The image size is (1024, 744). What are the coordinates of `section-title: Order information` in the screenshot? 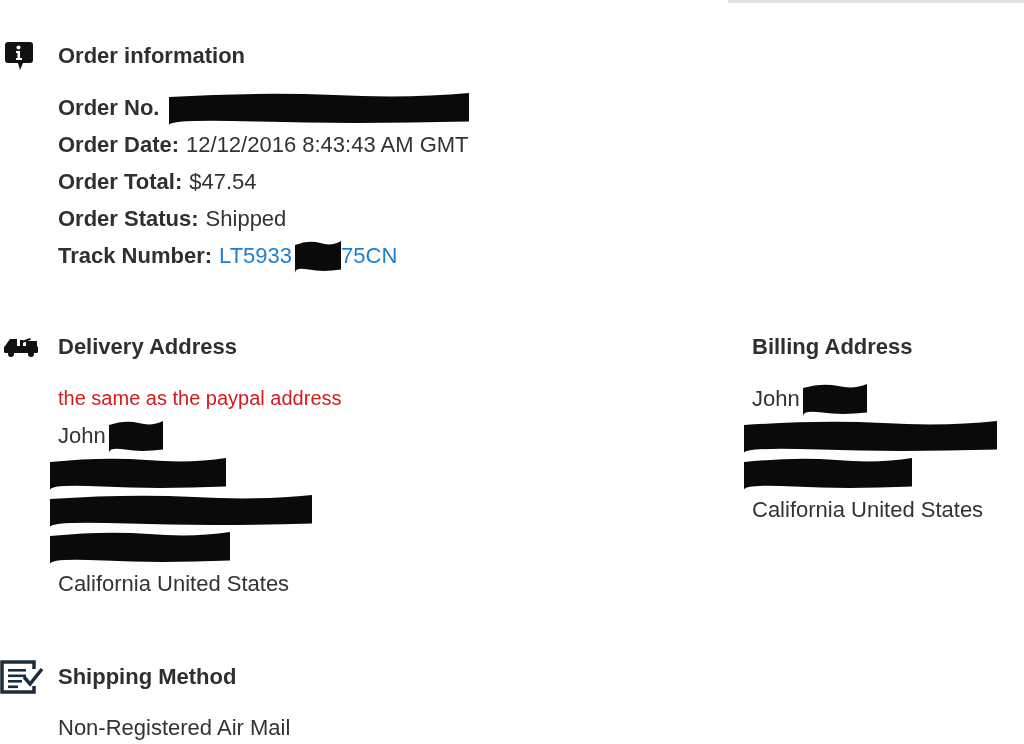 It's located at (151, 56).